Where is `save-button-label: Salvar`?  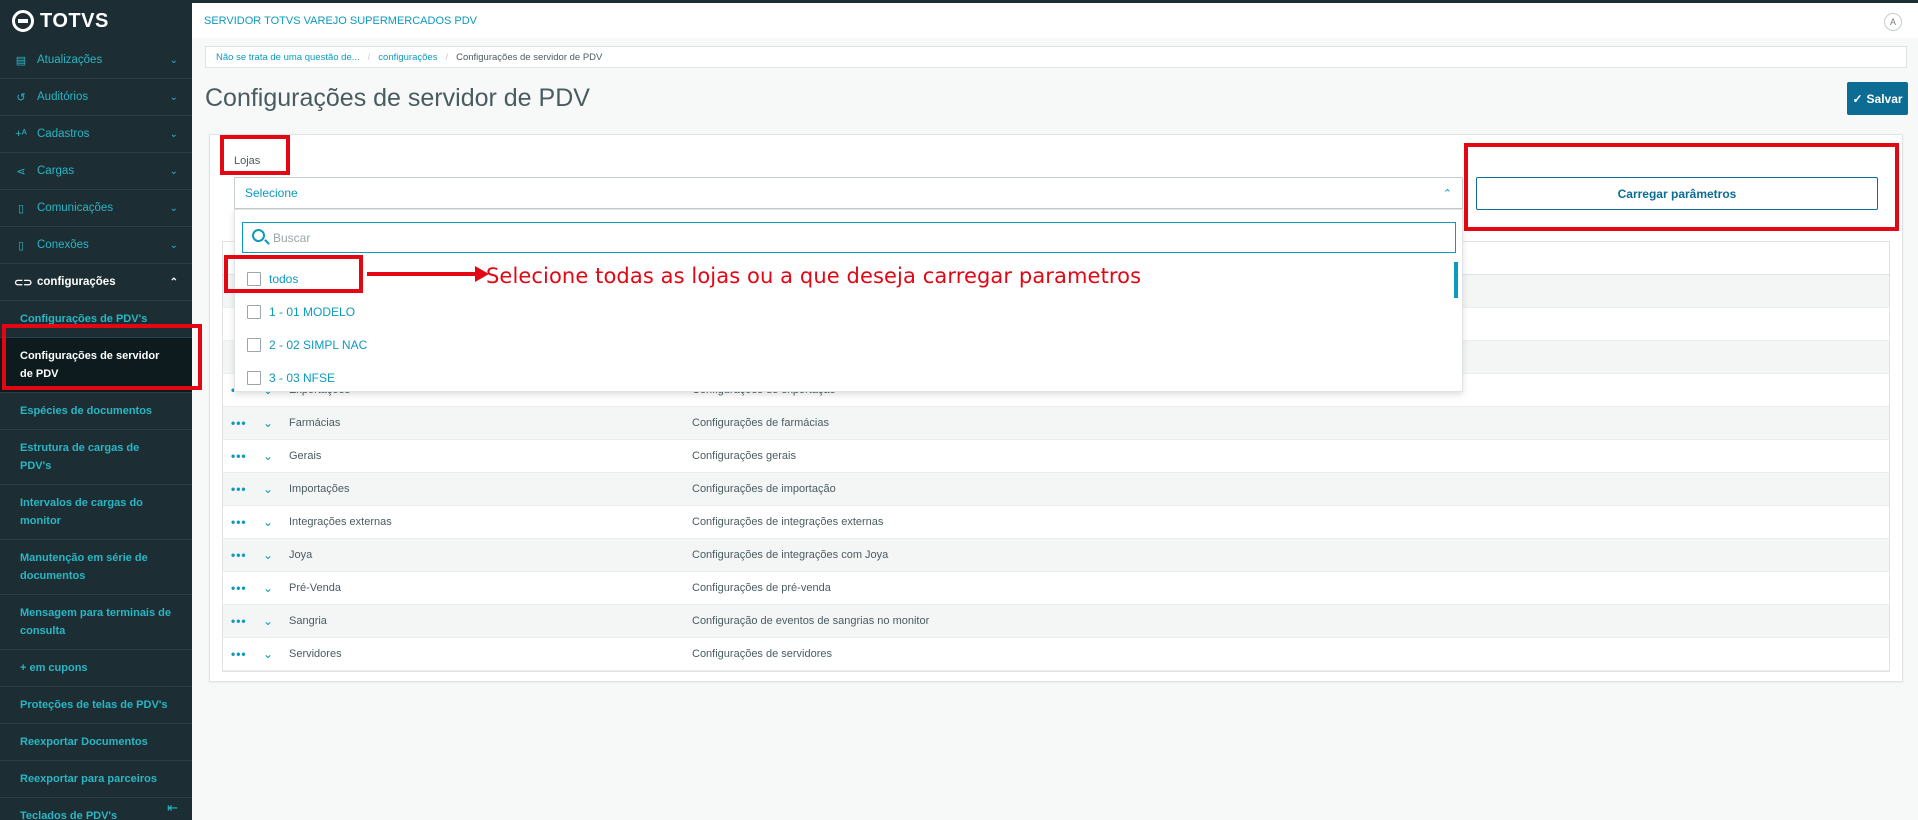
save-button-label: Salvar is located at coordinates (1884, 98).